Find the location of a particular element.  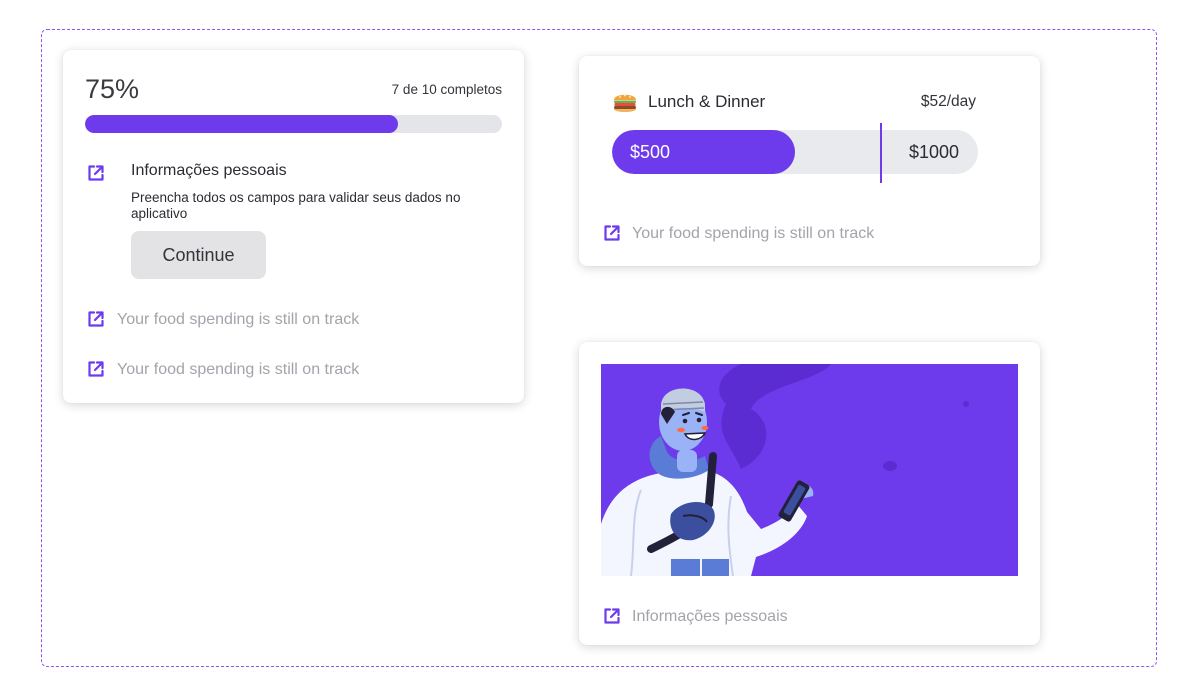

progress-bar is located at coordinates (293, 124).